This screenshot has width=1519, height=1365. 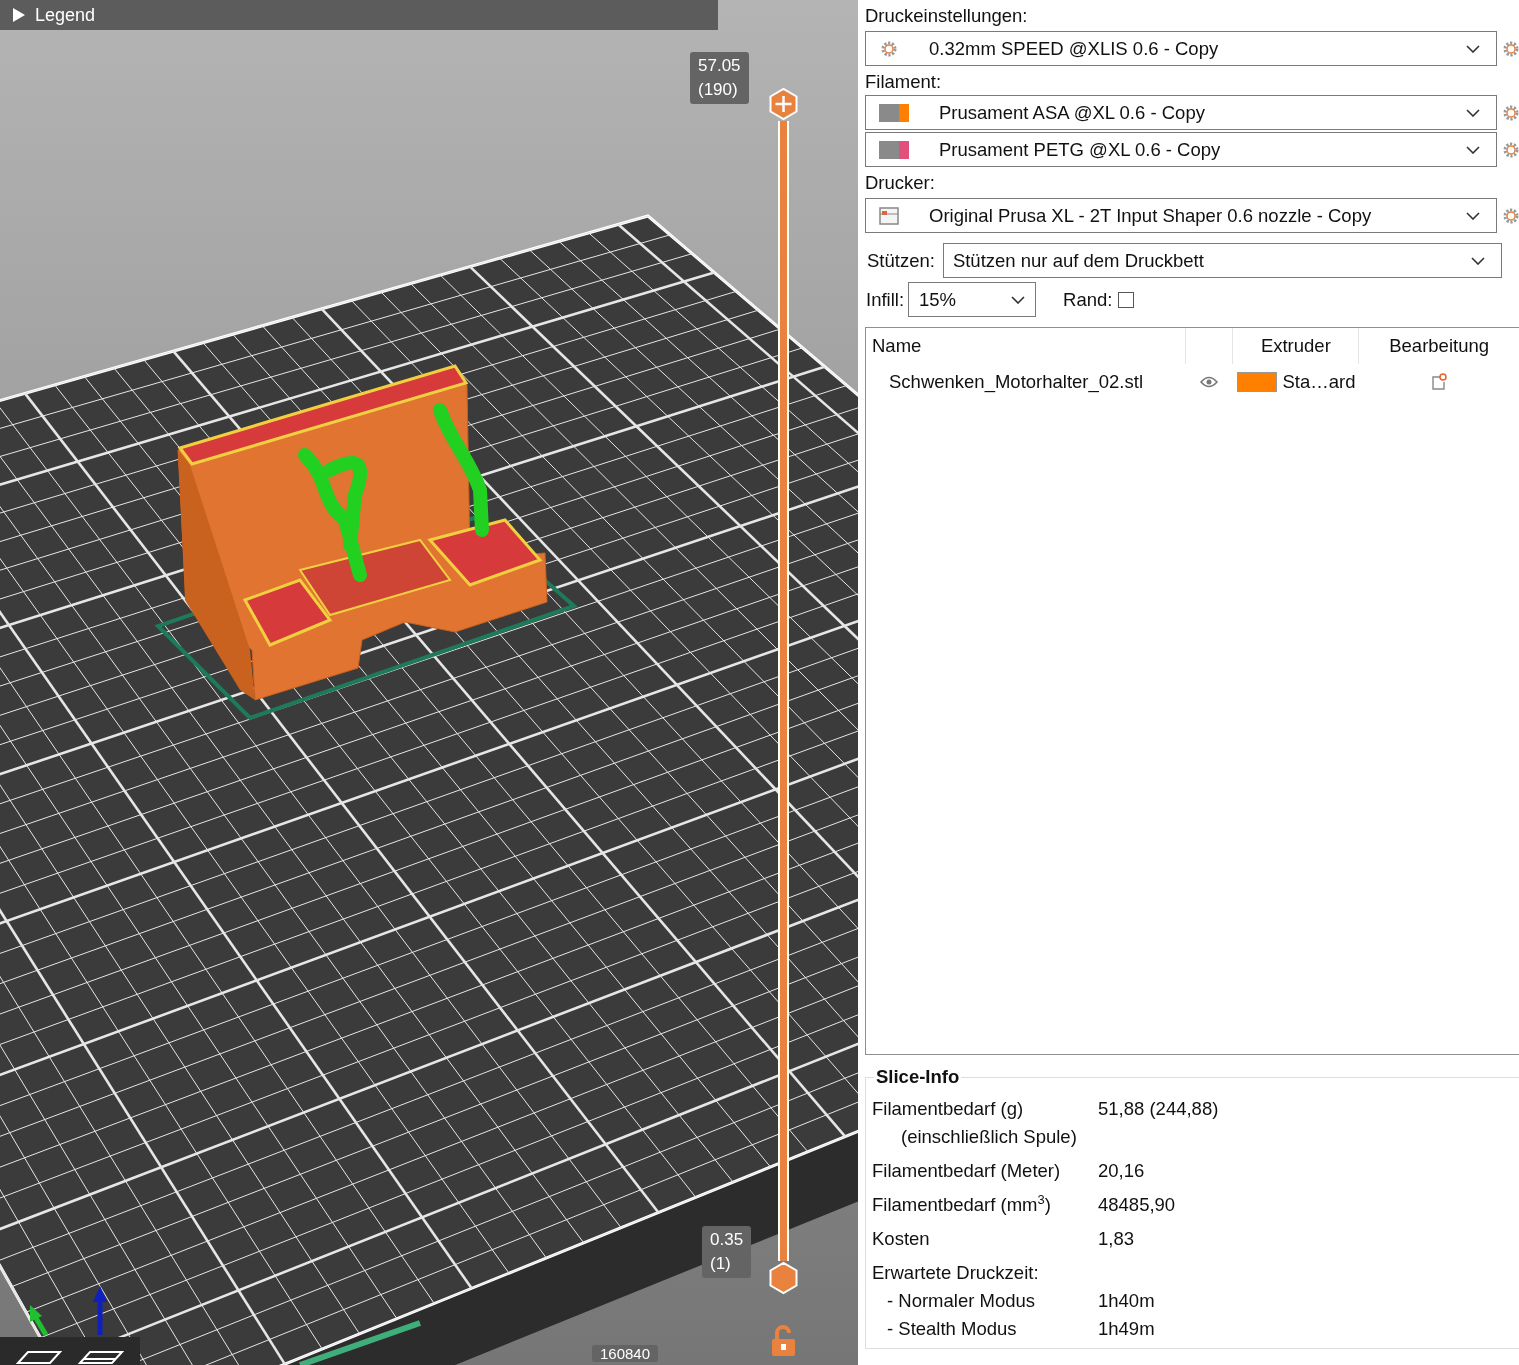 I want to click on info-label: Filamentbedarf (mm$^{3}$), so click(x=962, y=1204).